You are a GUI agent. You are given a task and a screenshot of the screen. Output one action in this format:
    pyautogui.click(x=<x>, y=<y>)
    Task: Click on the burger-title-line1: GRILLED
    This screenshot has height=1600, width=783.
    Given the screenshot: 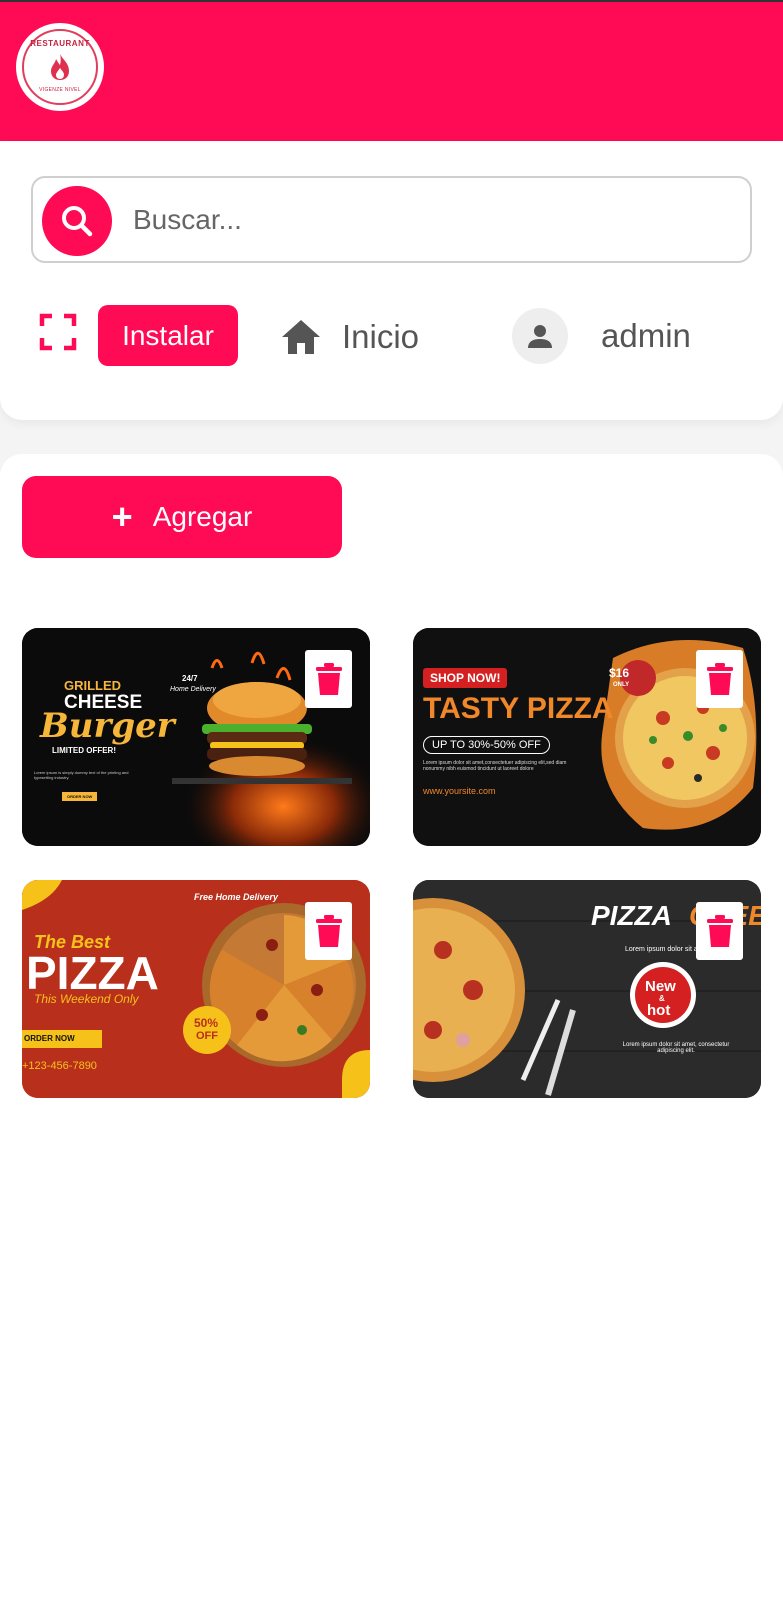 What is the action you would take?
    pyautogui.click(x=93, y=685)
    